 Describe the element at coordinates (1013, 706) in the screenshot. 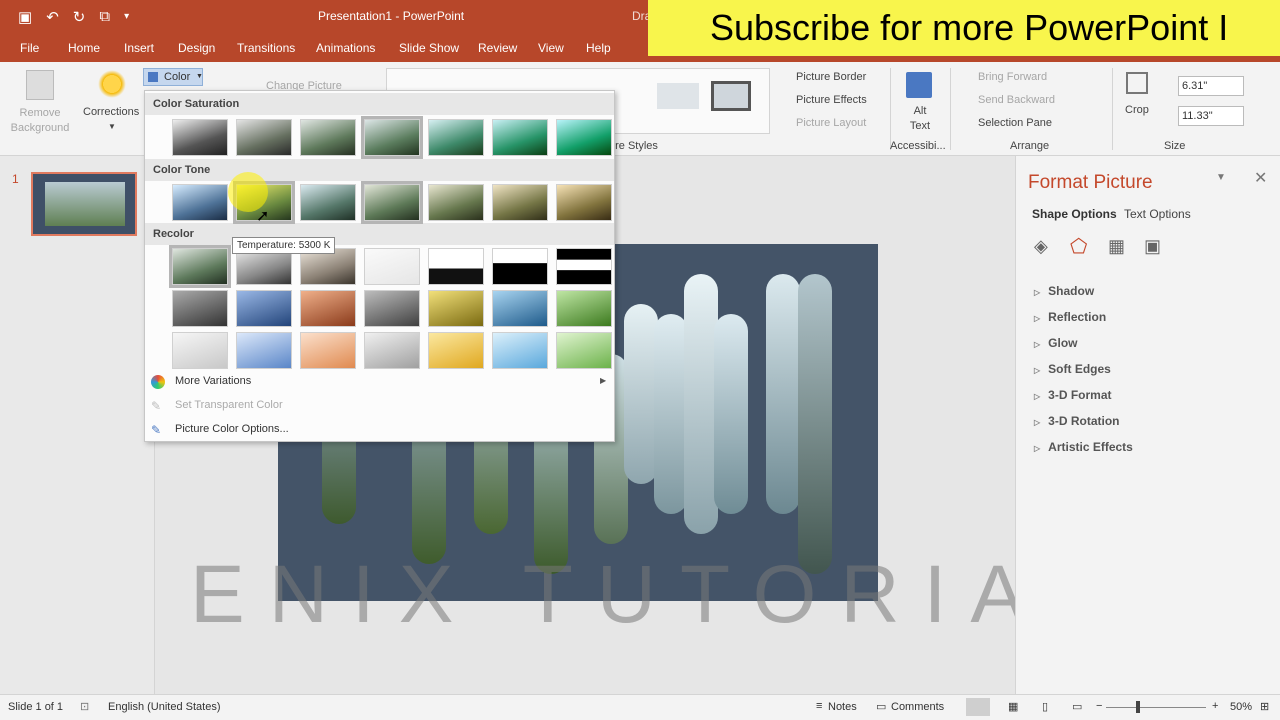

I see `slide-sorter-icon: ▦` at that location.